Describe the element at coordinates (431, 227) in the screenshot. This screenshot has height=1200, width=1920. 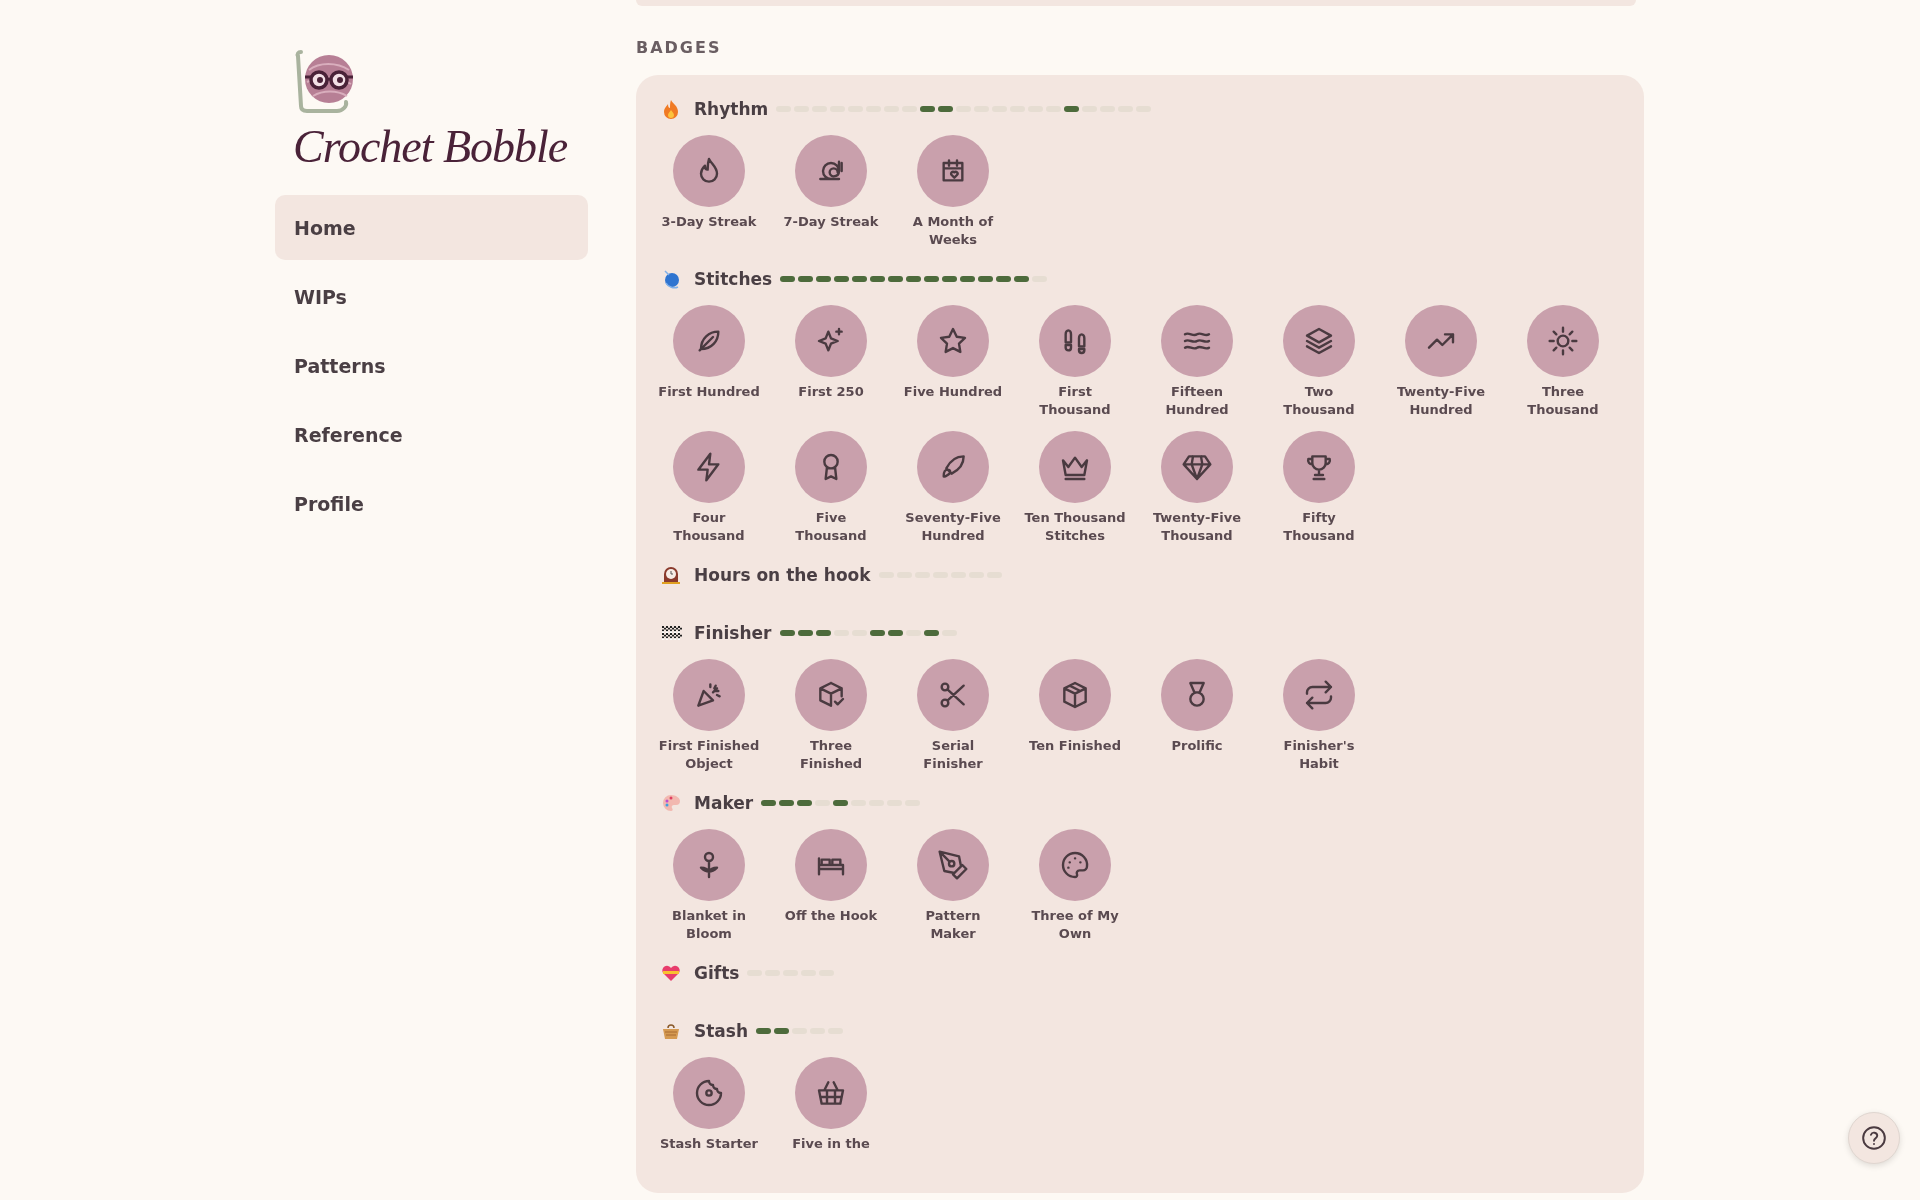
I see `nav-item: Home` at that location.